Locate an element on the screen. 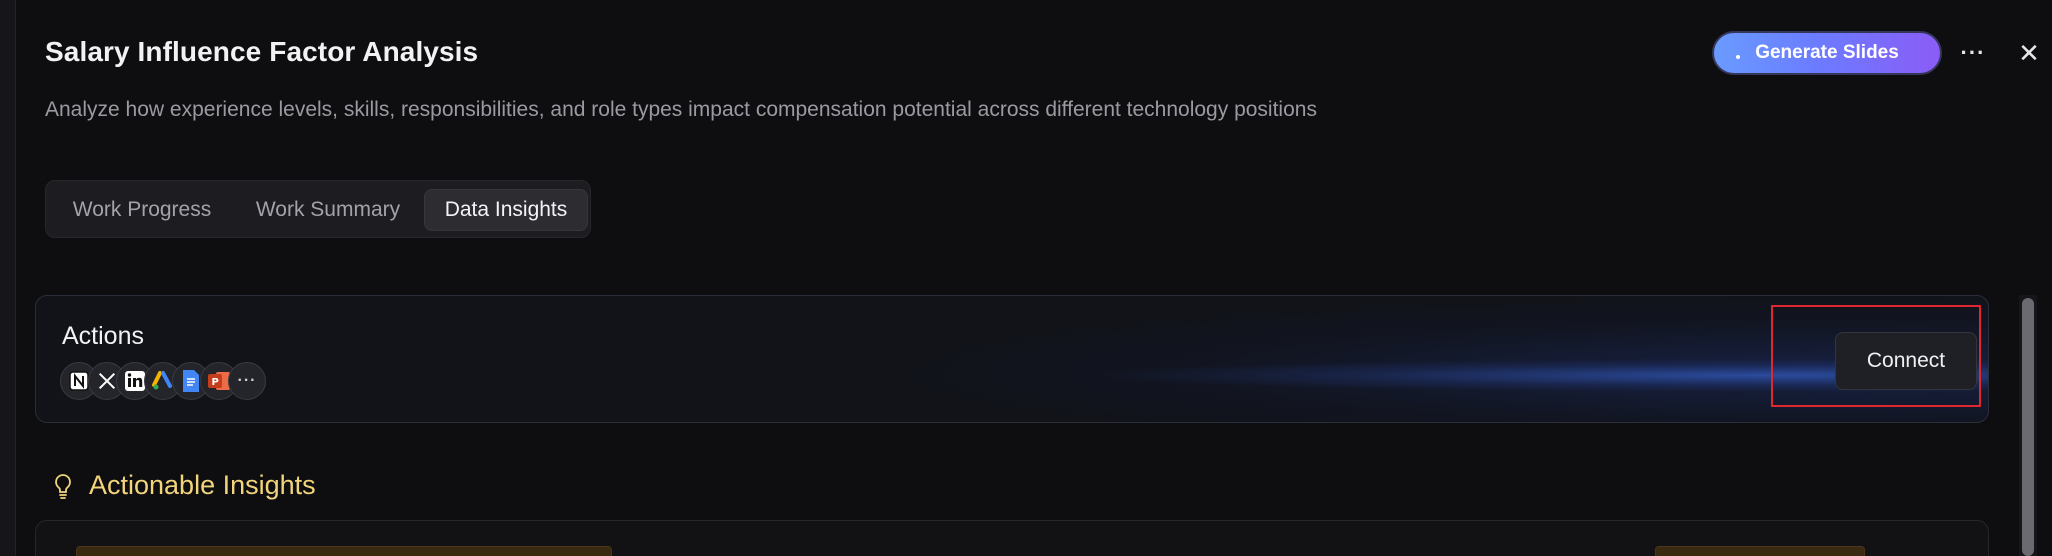 This screenshot has height=556, width=2052. actions-label: Actions is located at coordinates (103, 336).